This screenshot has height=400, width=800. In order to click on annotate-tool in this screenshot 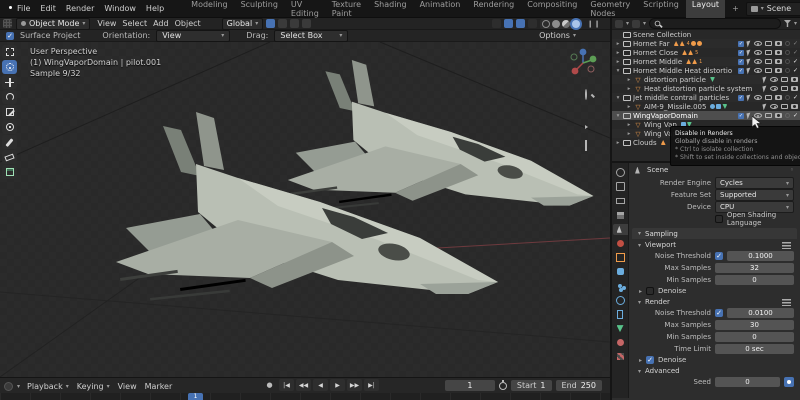, I will do `click(9, 142)`.